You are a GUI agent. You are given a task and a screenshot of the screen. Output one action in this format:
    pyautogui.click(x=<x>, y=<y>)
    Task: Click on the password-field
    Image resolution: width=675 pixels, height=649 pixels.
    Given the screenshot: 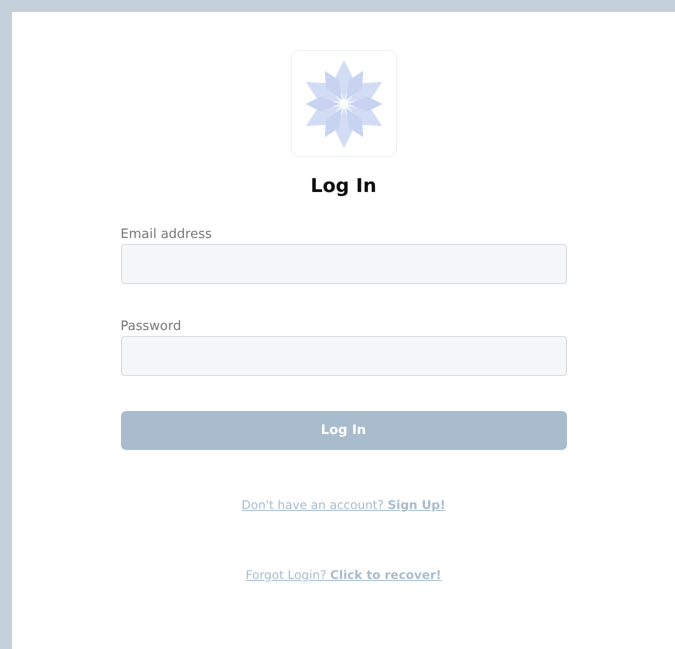 What is the action you would take?
    pyautogui.click(x=343, y=356)
    